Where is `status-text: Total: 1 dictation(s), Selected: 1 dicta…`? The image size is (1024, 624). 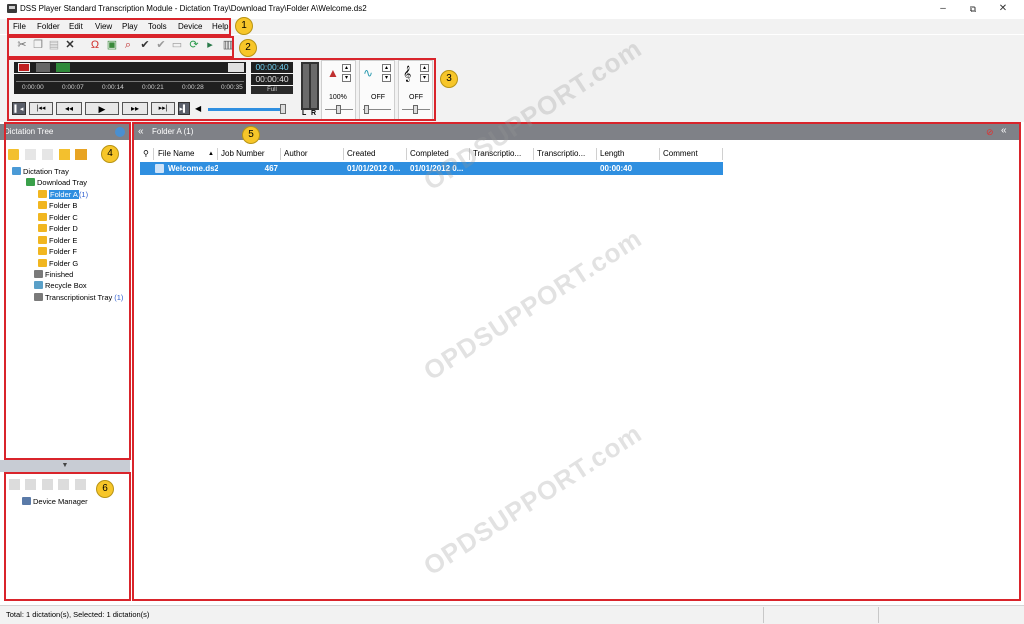
status-text: Total: 1 dictation(s), Selected: 1 dicta… is located at coordinates (78, 614).